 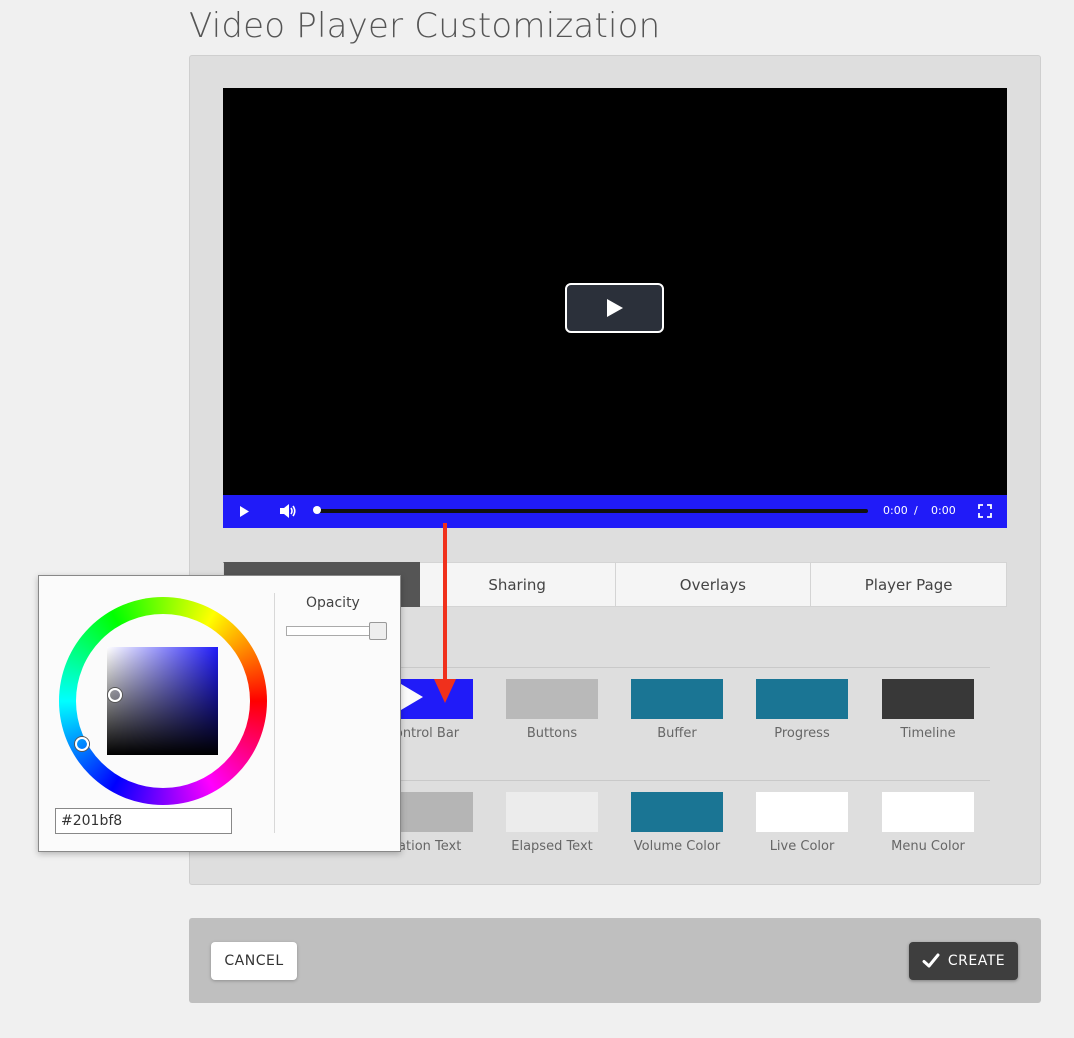 I want to click on fullscreen-icon, so click(x=985, y=511).